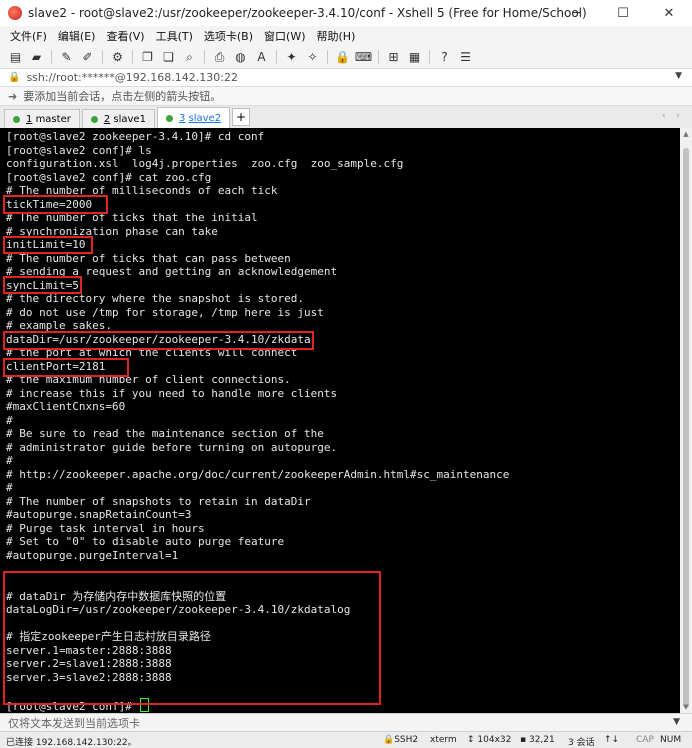  Describe the element at coordinates (465, 57) in the screenshot. I see `chat-icon: ☰` at that location.